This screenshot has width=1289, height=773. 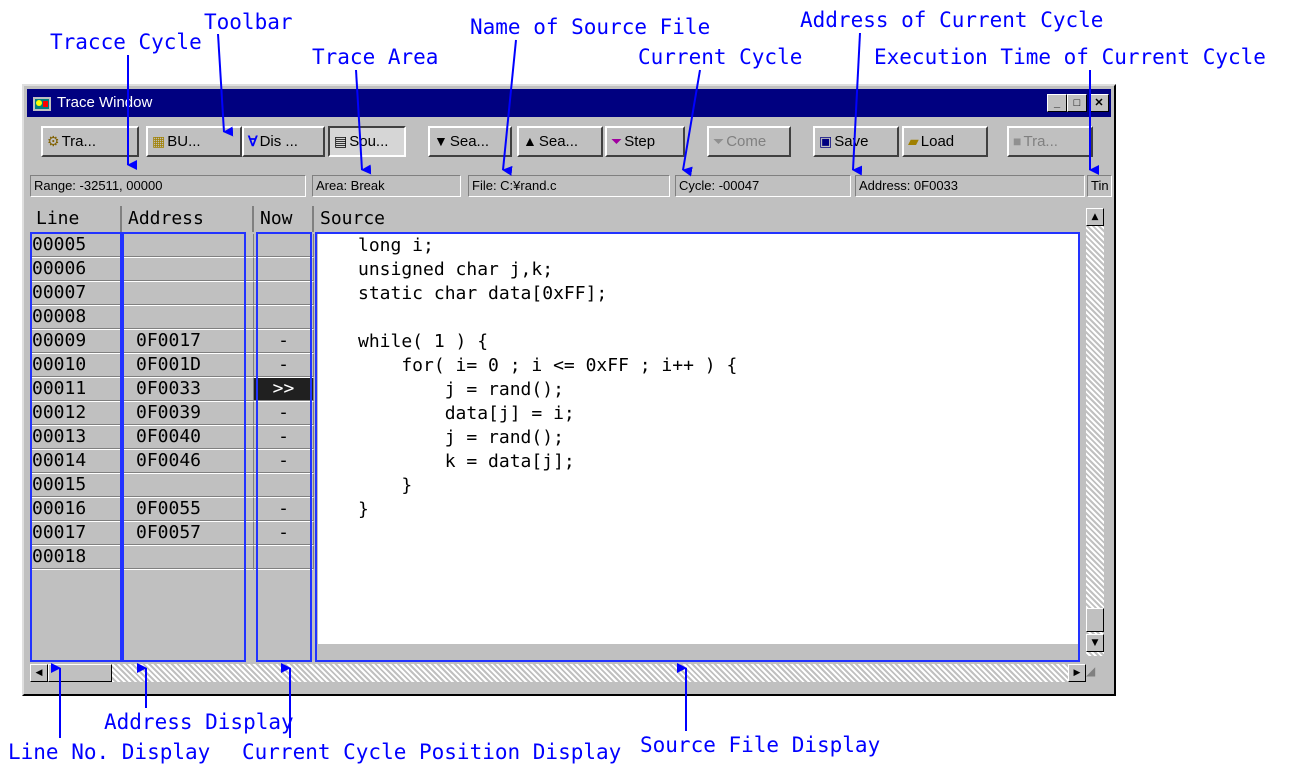 What do you see at coordinates (188, 219) in the screenshot?
I see `column-header-address: Address` at bounding box center [188, 219].